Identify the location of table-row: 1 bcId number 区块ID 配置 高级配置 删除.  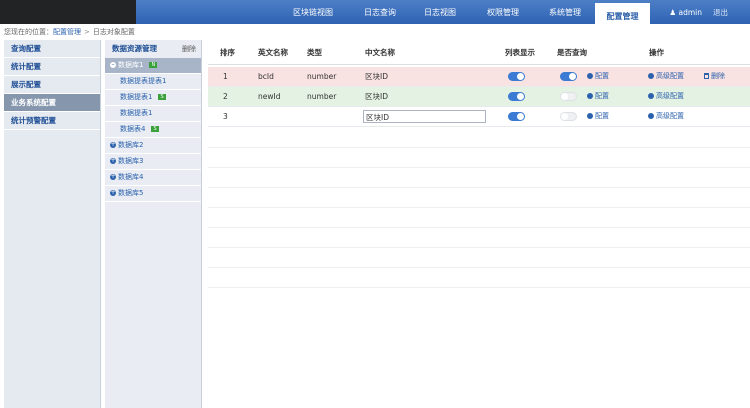
(479, 77).